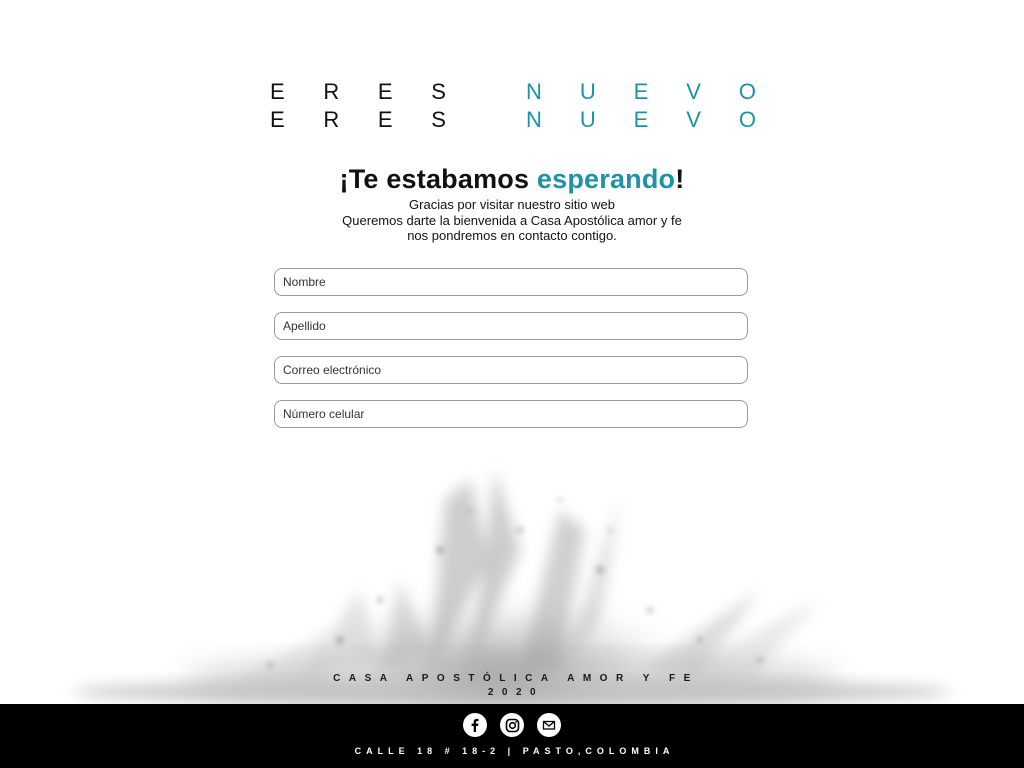 The width and height of the screenshot is (1024, 768). What do you see at coordinates (512, 235) in the screenshot?
I see `welcome-line: nos pondremos en contacto contigo.` at bounding box center [512, 235].